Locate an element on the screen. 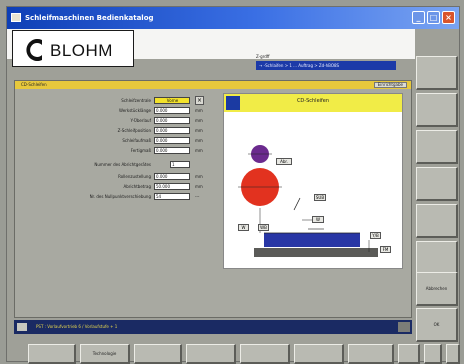 The image size is (464, 364). change-button: Einrichtgabe is located at coordinates (390, 85).